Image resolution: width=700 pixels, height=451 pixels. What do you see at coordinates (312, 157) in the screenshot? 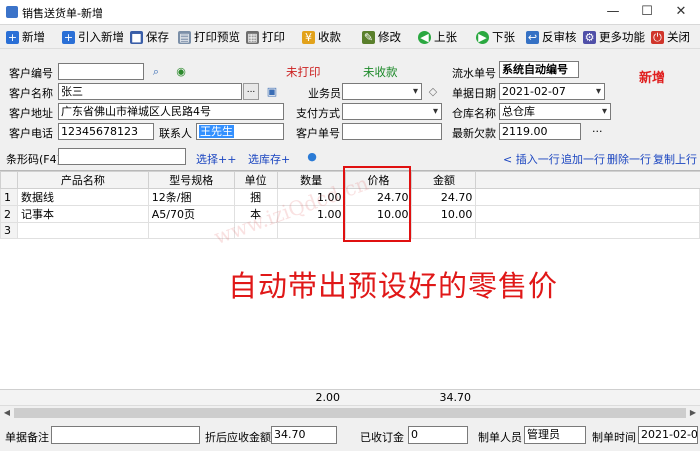
I see `globe-icon: ●` at bounding box center [312, 157].